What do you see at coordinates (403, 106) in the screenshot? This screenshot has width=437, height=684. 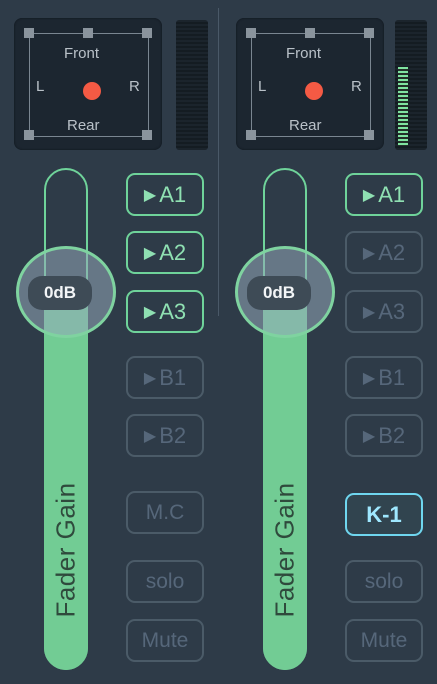 I see `meter-fill` at bounding box center [403, 106].